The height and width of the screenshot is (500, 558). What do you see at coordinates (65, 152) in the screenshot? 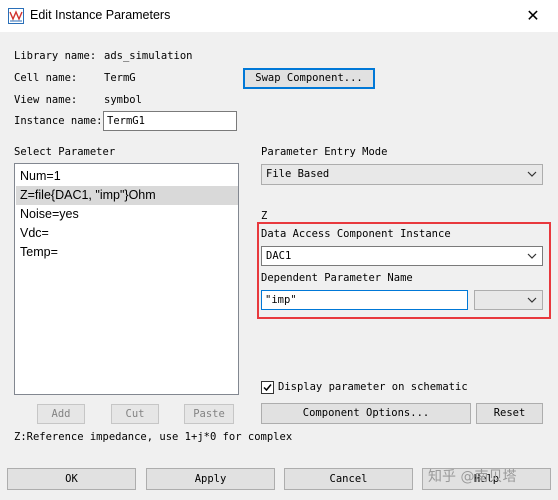
I see `select-parameter-heading: Select Parameter` at bounding box center [65, 152].